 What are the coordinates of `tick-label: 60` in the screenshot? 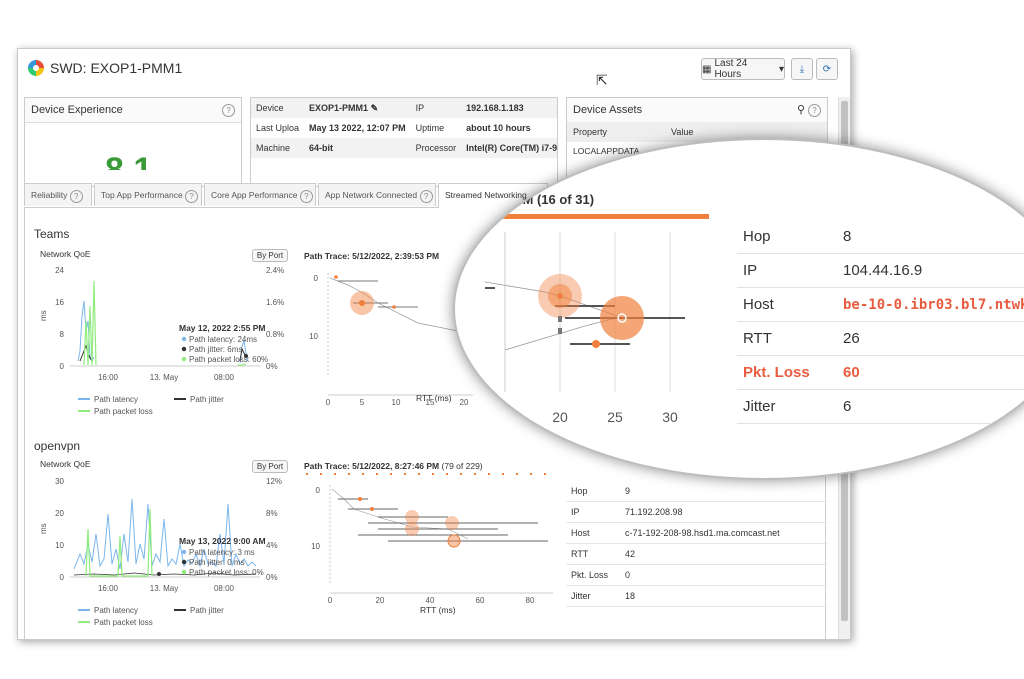 It's located at (480, 600).